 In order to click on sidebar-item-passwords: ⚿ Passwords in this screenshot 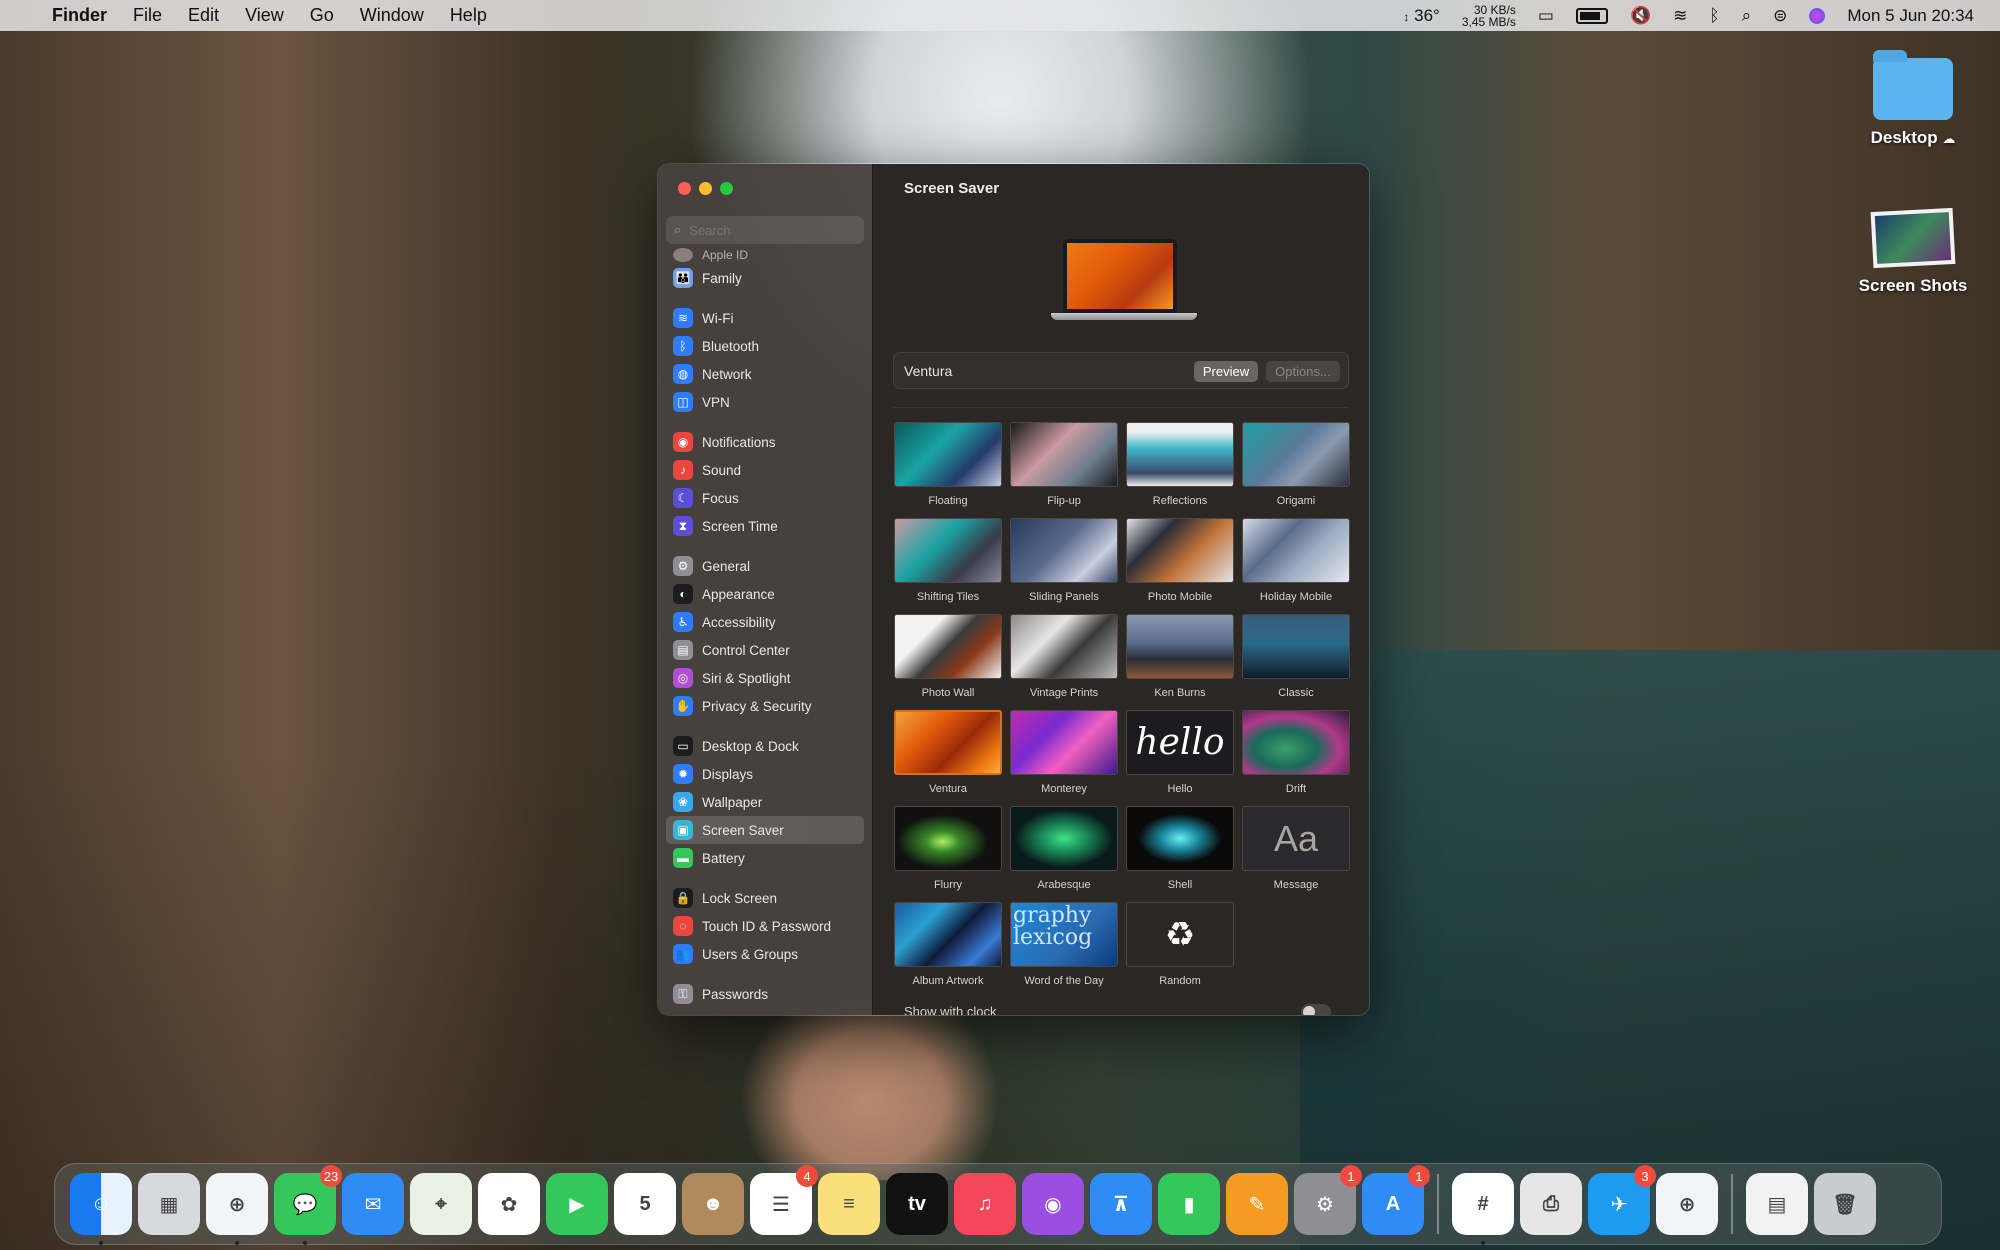, I will do `click(765, 994)`.